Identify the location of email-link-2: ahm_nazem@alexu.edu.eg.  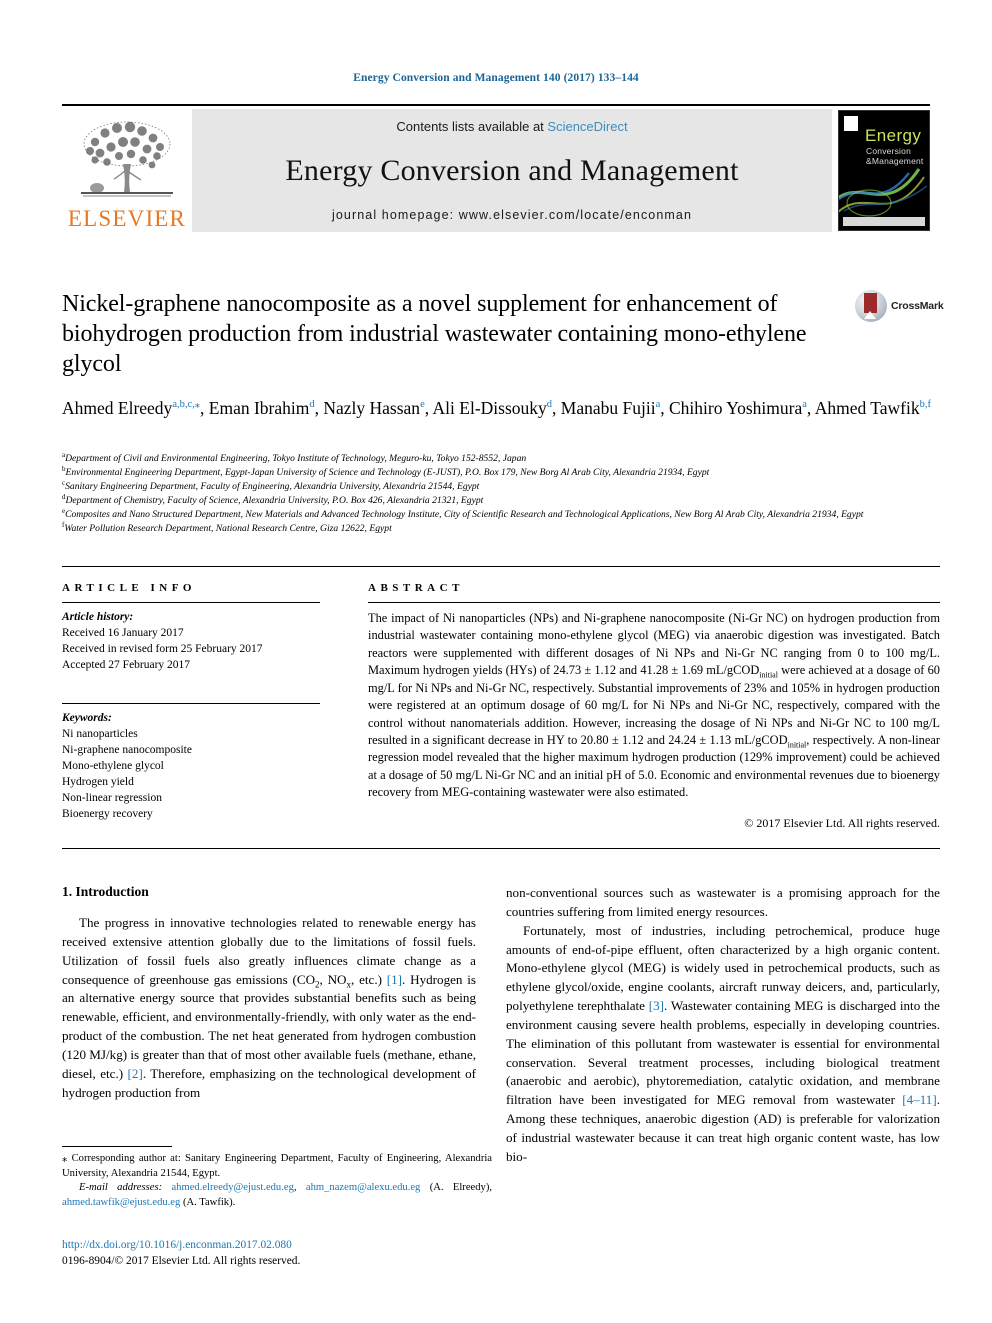
(363, 1187).